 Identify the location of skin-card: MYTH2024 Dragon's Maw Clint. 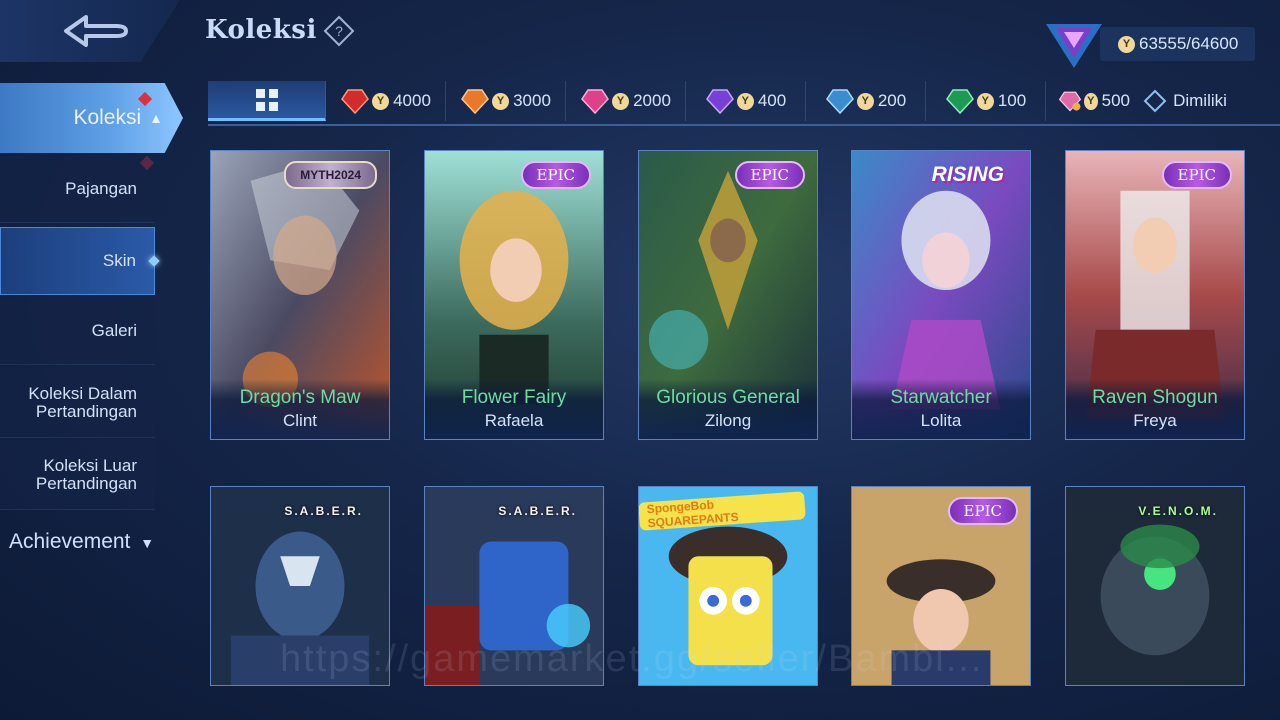
(300, 295).